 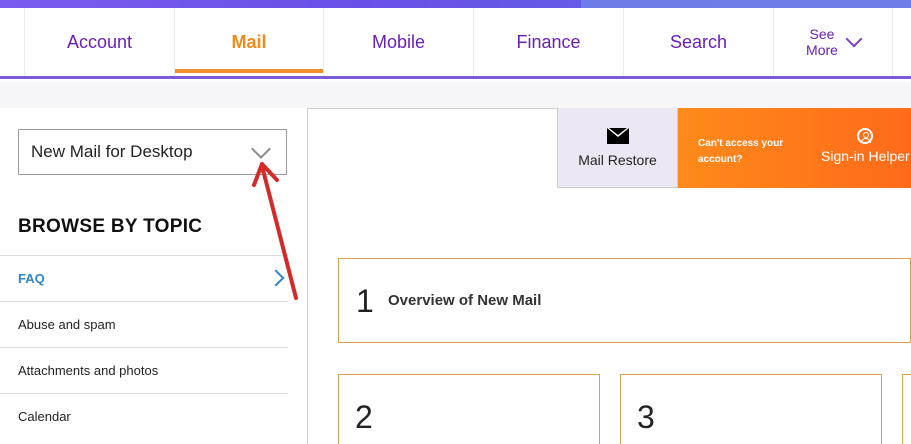 What do you see at coordinates (144, 278) in the screenshot?
I see `topic-faq: FAQ` at bounding box center [144, 278].